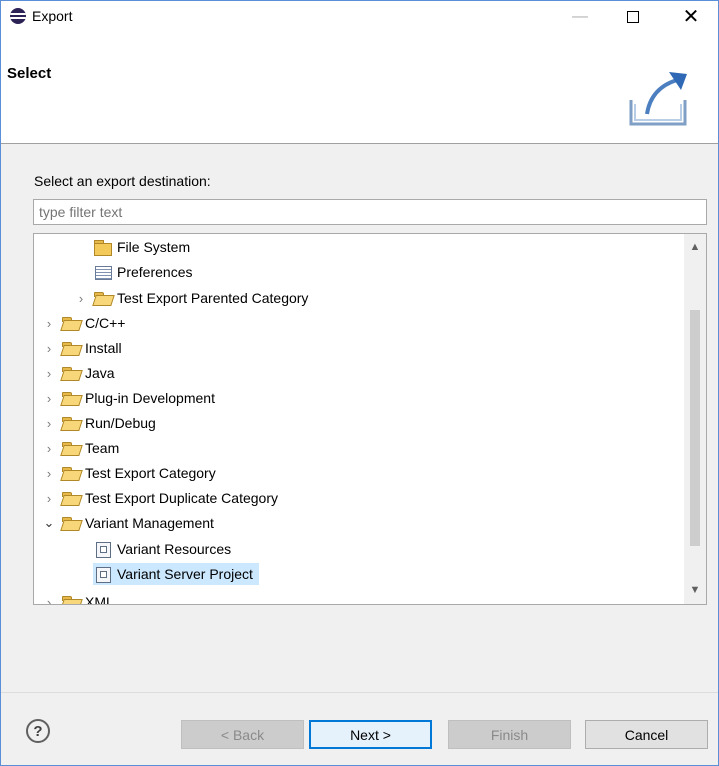 Image resolution: width=719 pixels, height=766 pixels. I want to click on chevron-down-icon: ⌄, so click(49, 523).